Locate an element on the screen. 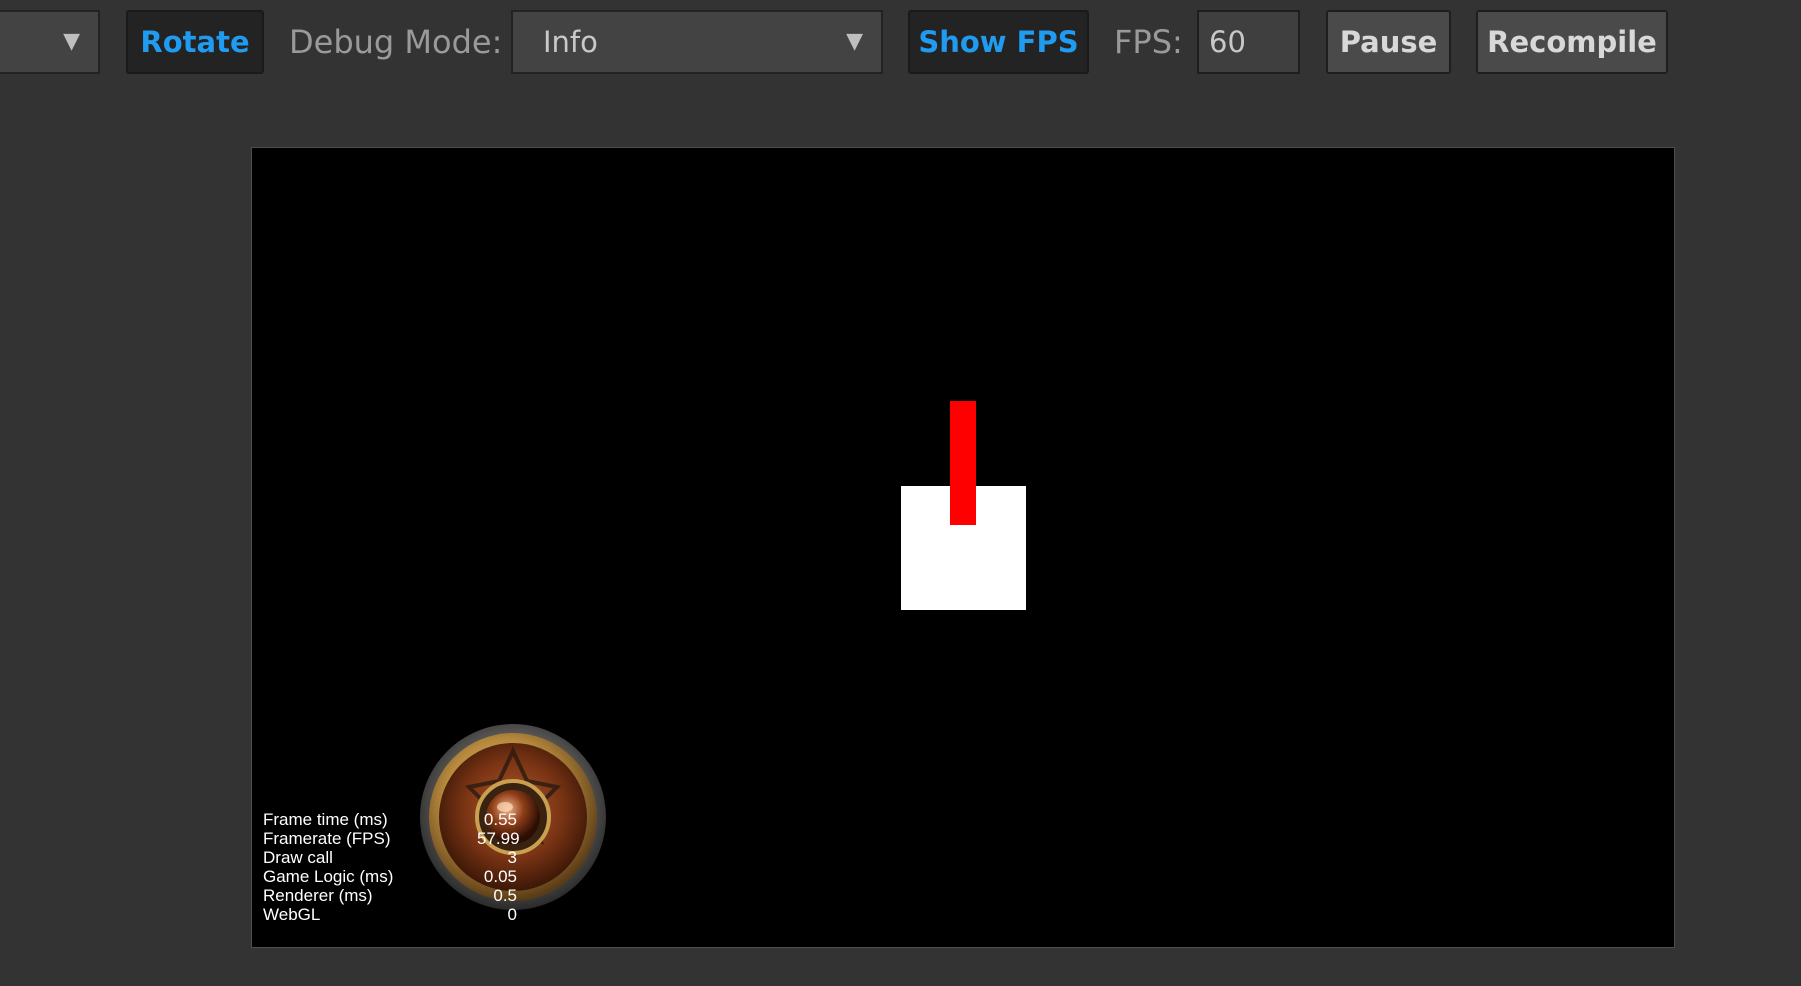 The height and width of the screenshot is (986, 1801). stats-row: Draw call 3 is located at coordinates (390, 857).